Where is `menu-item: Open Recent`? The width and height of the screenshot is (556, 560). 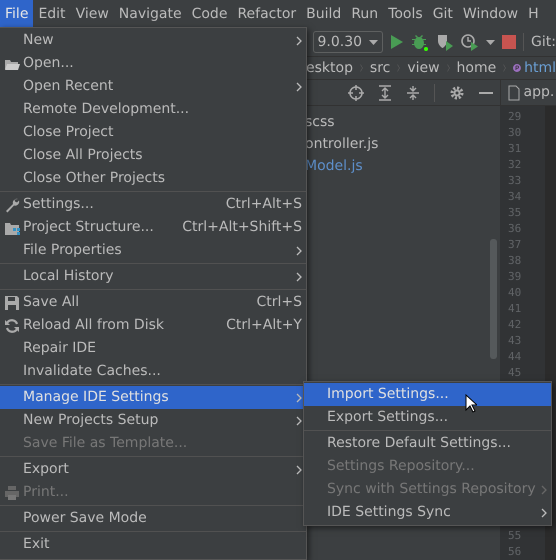
menu-item: Open Recent is located at coordinates (153, 86).